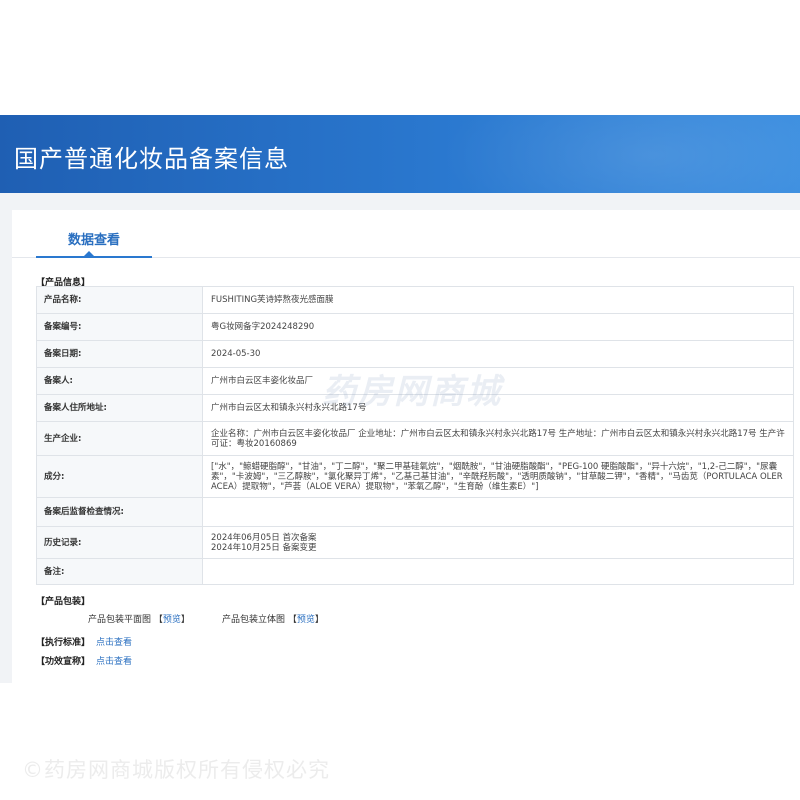 This screenshot has height=800, width=800. I want to click on execution-standard-row: 【执行标准】 点击查看, so click(84, 641).